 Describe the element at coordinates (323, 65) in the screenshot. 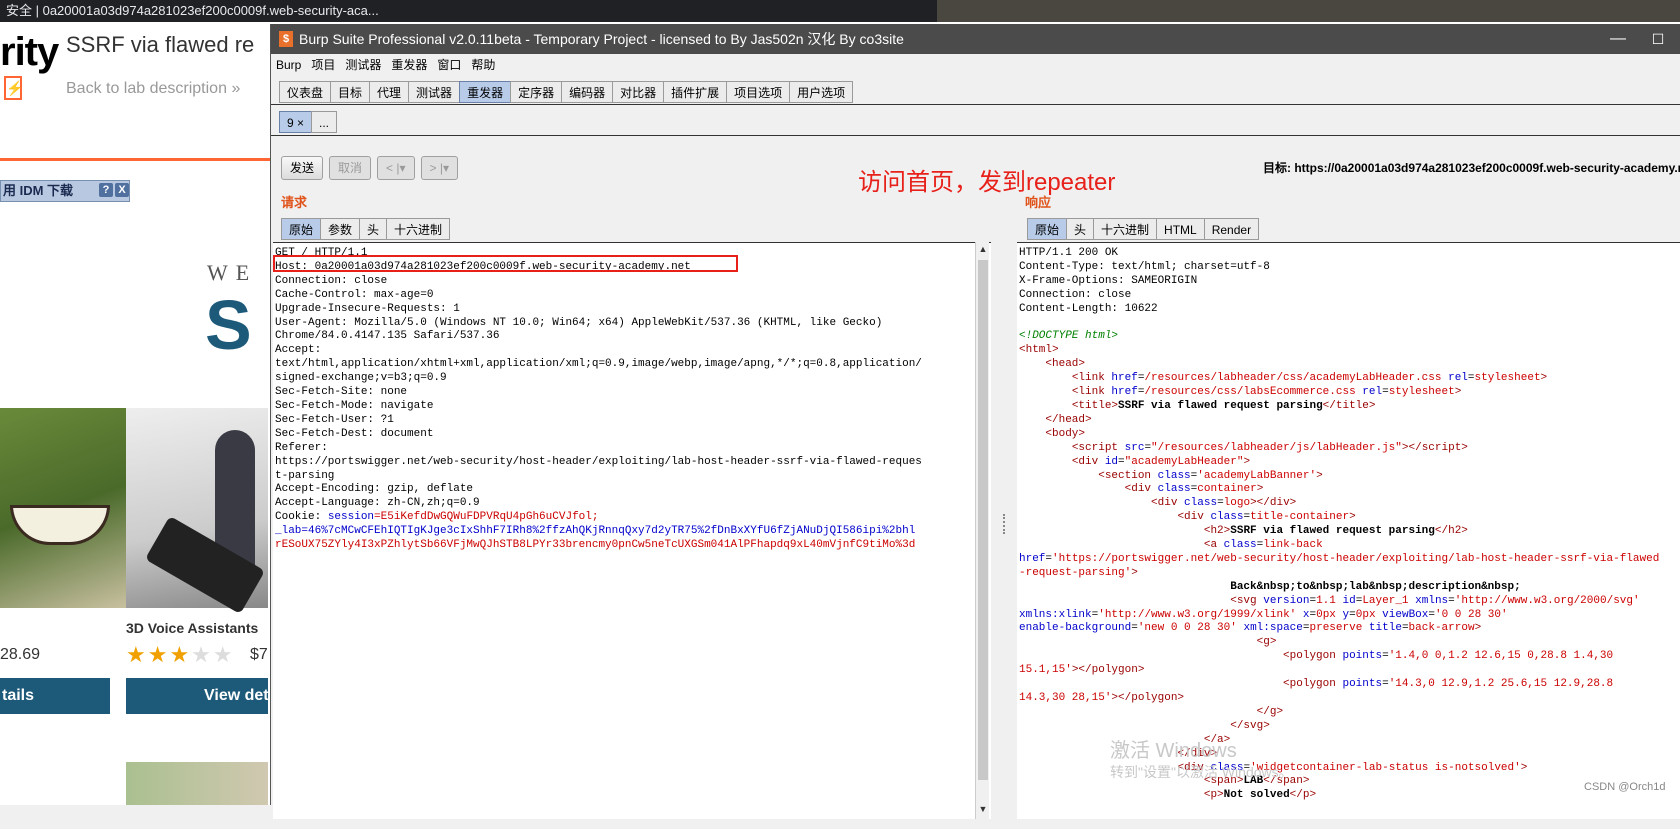

I see `menu-project: 项目` at that location.